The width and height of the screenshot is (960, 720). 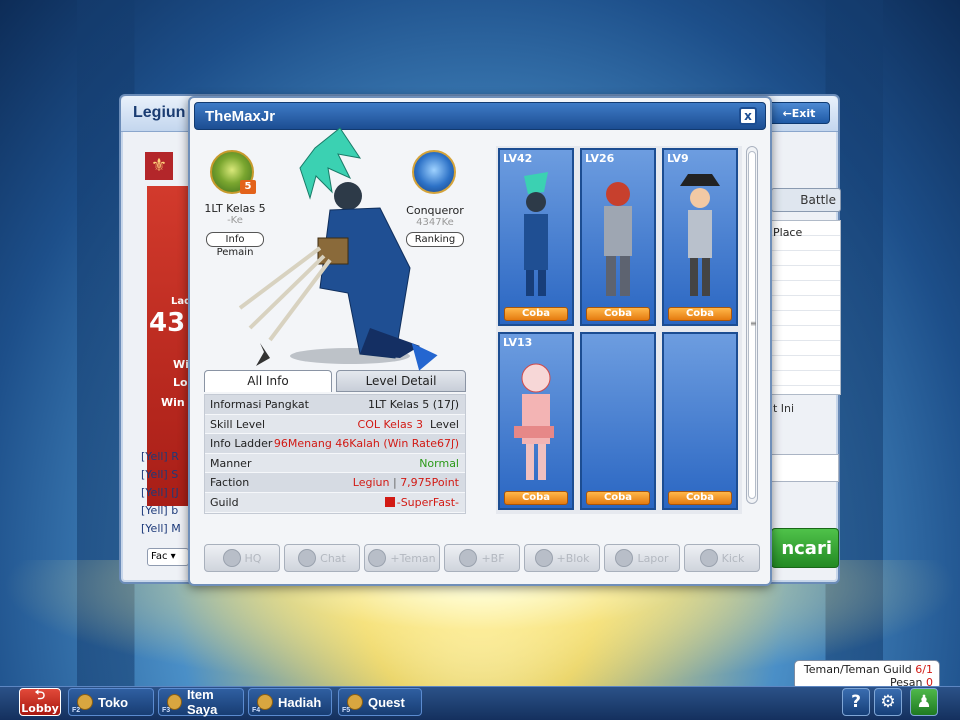 I want to click on character-slot: LV13 Coba, so click(x=536, y=421).